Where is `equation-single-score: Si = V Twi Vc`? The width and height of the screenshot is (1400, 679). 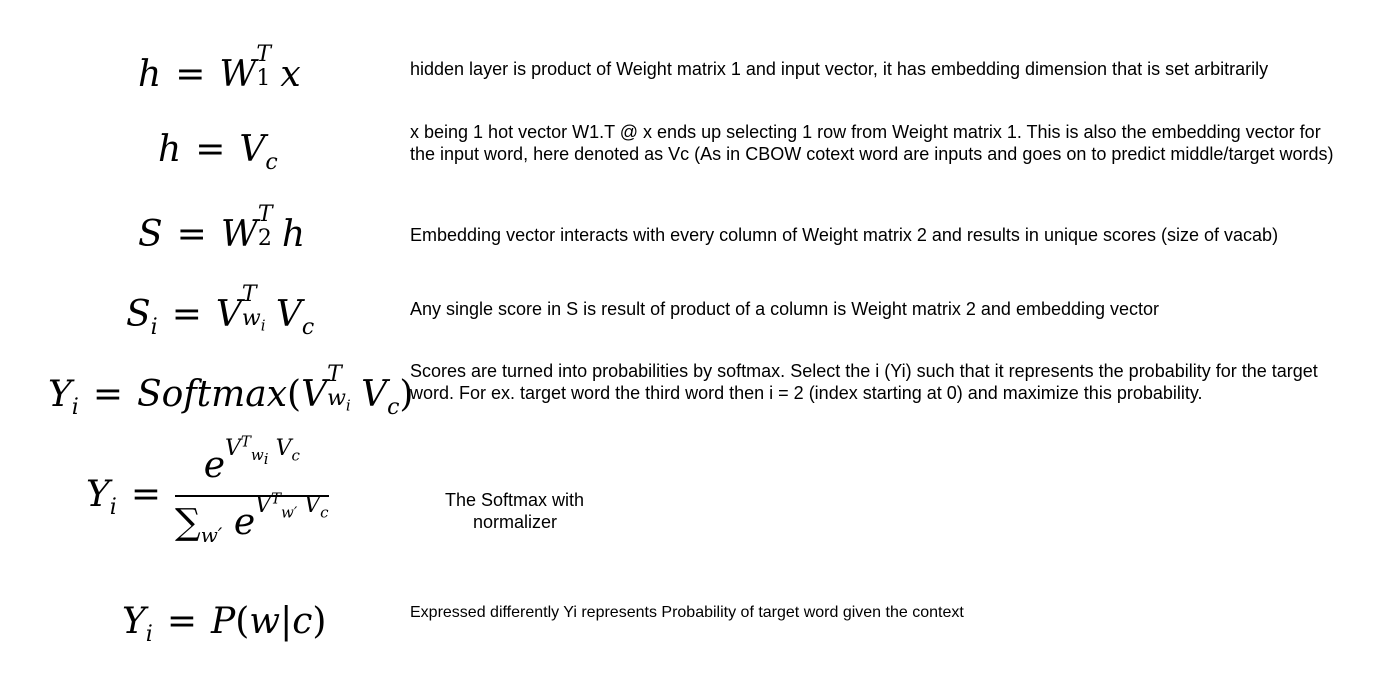 equation-single-score: Si = V Twi Vc is located at coordinates (220, 311).